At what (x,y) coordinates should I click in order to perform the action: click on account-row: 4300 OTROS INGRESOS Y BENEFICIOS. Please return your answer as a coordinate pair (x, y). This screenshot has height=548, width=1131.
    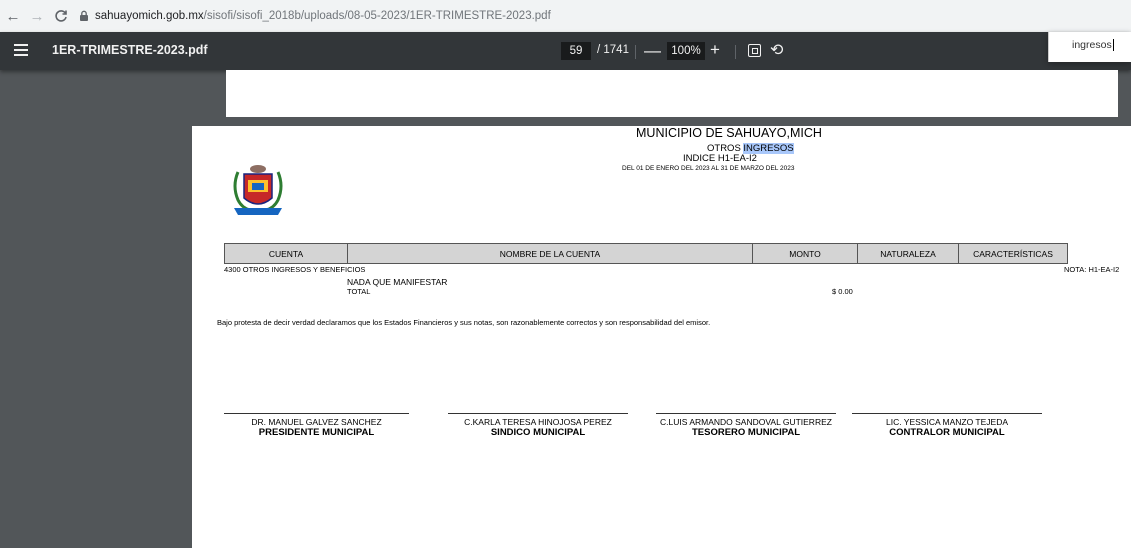
    Looking at the image, I should click on (295, 269).